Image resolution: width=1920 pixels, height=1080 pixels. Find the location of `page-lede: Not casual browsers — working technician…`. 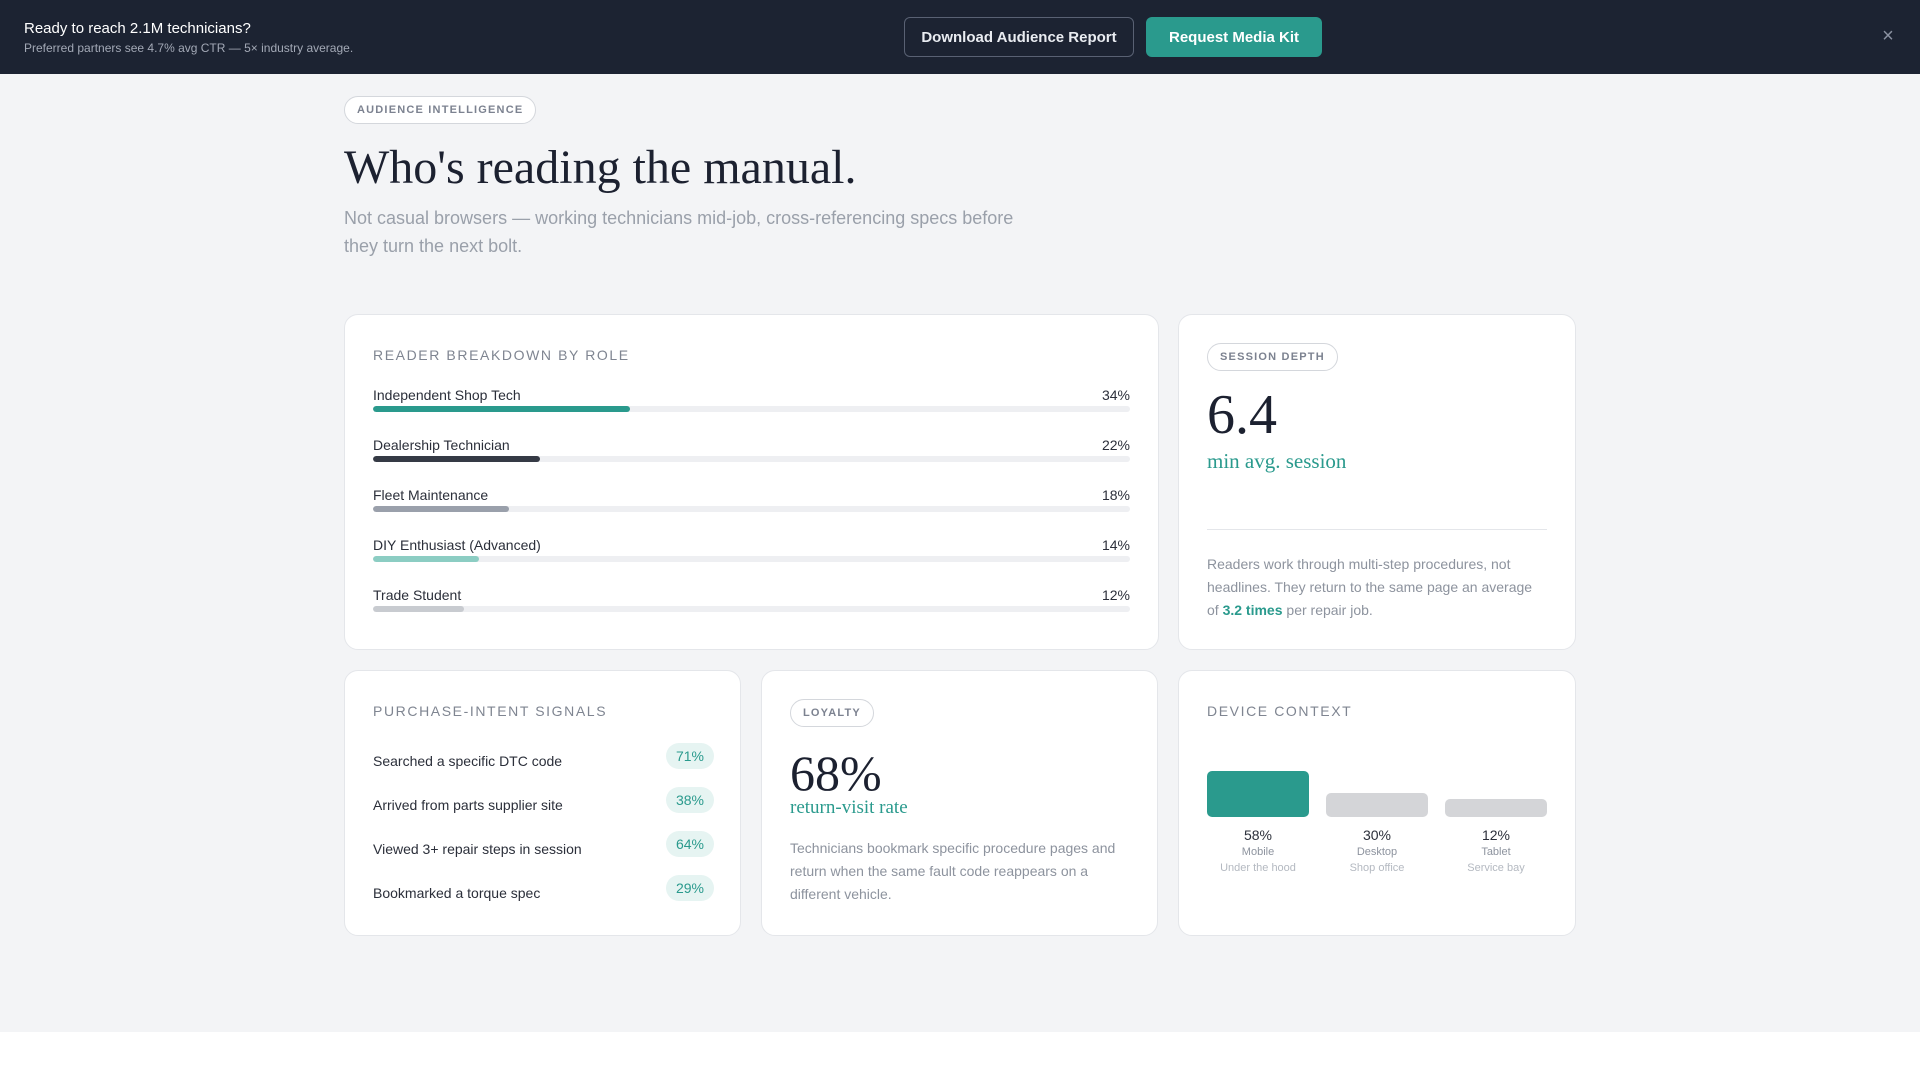

page-lede: Not casual browsers — working technician… is located at coordinates (679, 232).